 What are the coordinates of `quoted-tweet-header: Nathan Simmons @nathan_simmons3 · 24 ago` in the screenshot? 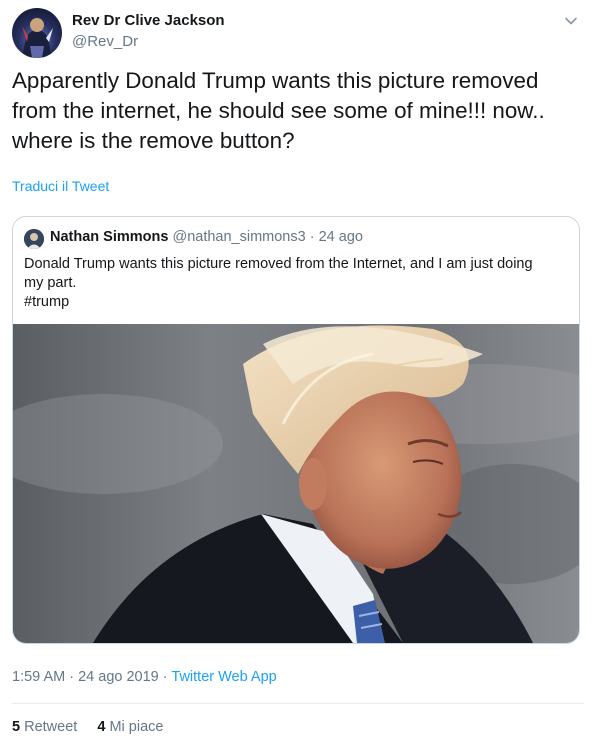 It's located at (206, 237).